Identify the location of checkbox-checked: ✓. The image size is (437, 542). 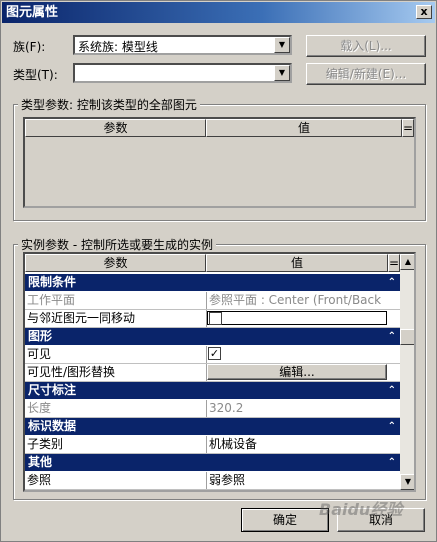
(214, 353).